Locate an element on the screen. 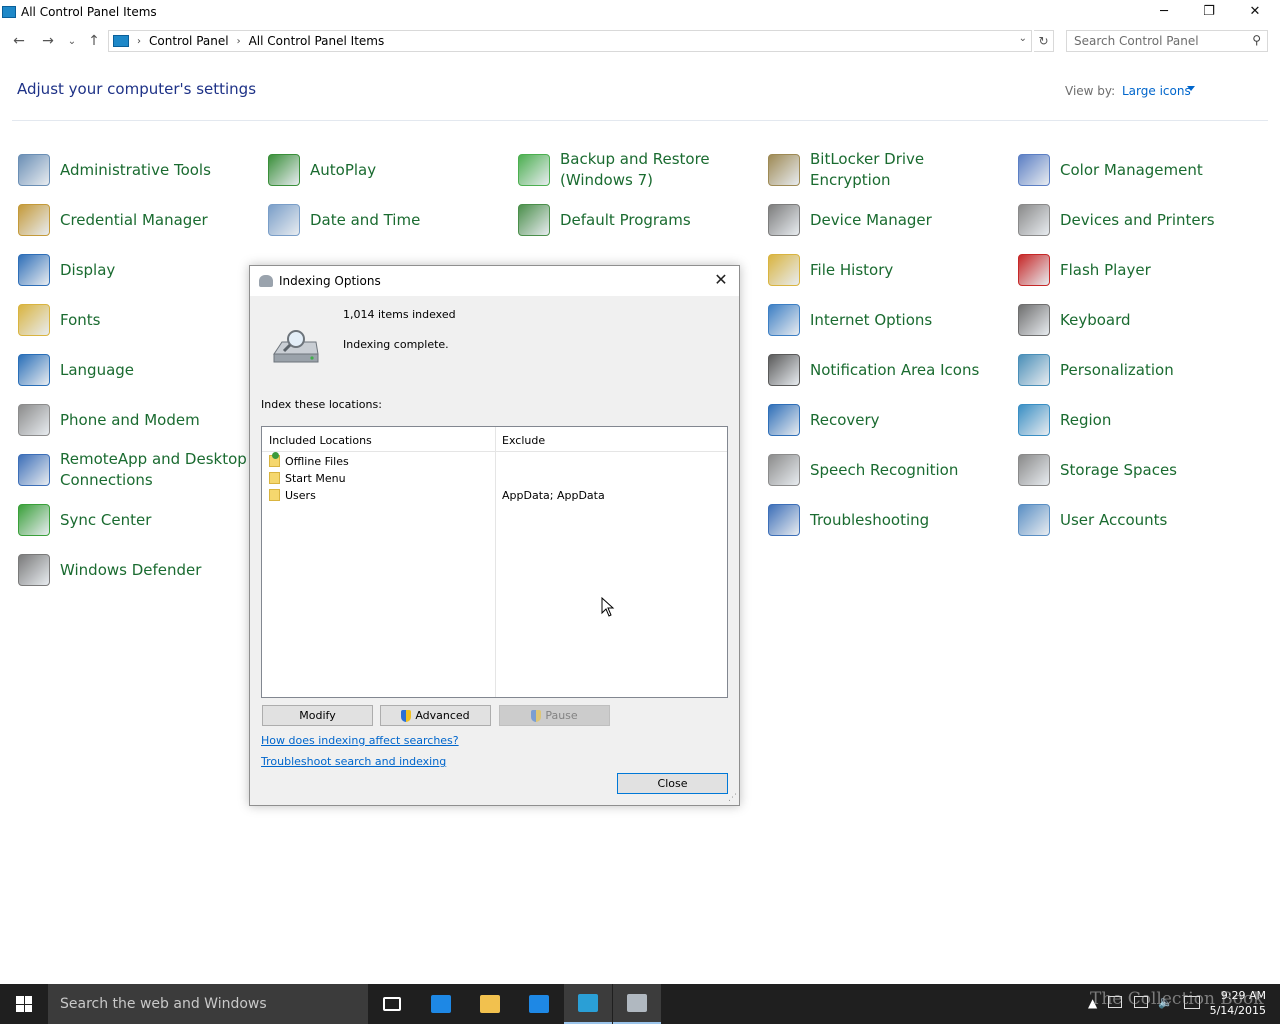 The width and height of the screenshot is (1280, 1024). chevron-down-icon is located at coordinates (1191, 88).